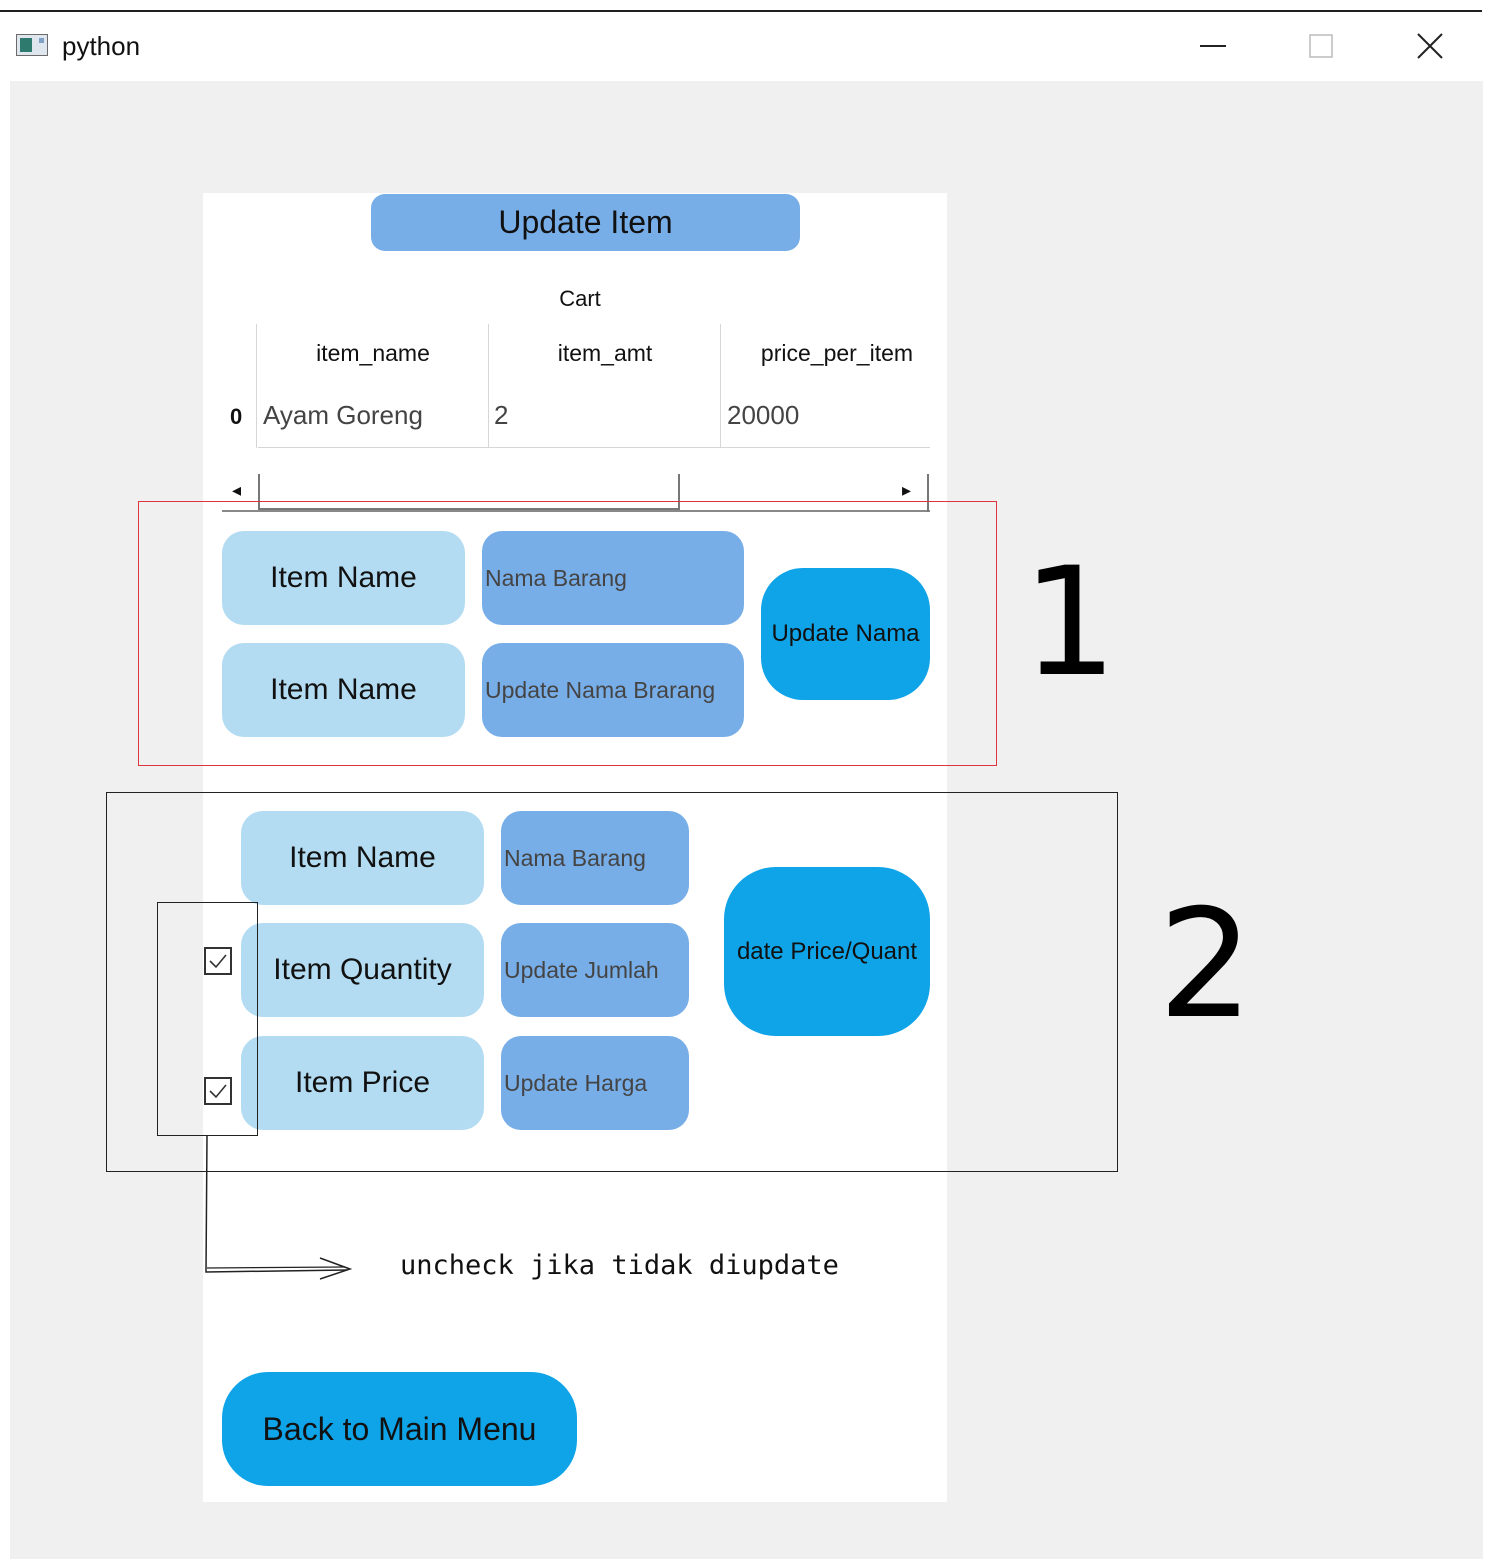  I want to click on minimize-icon, so click(1213, 46).